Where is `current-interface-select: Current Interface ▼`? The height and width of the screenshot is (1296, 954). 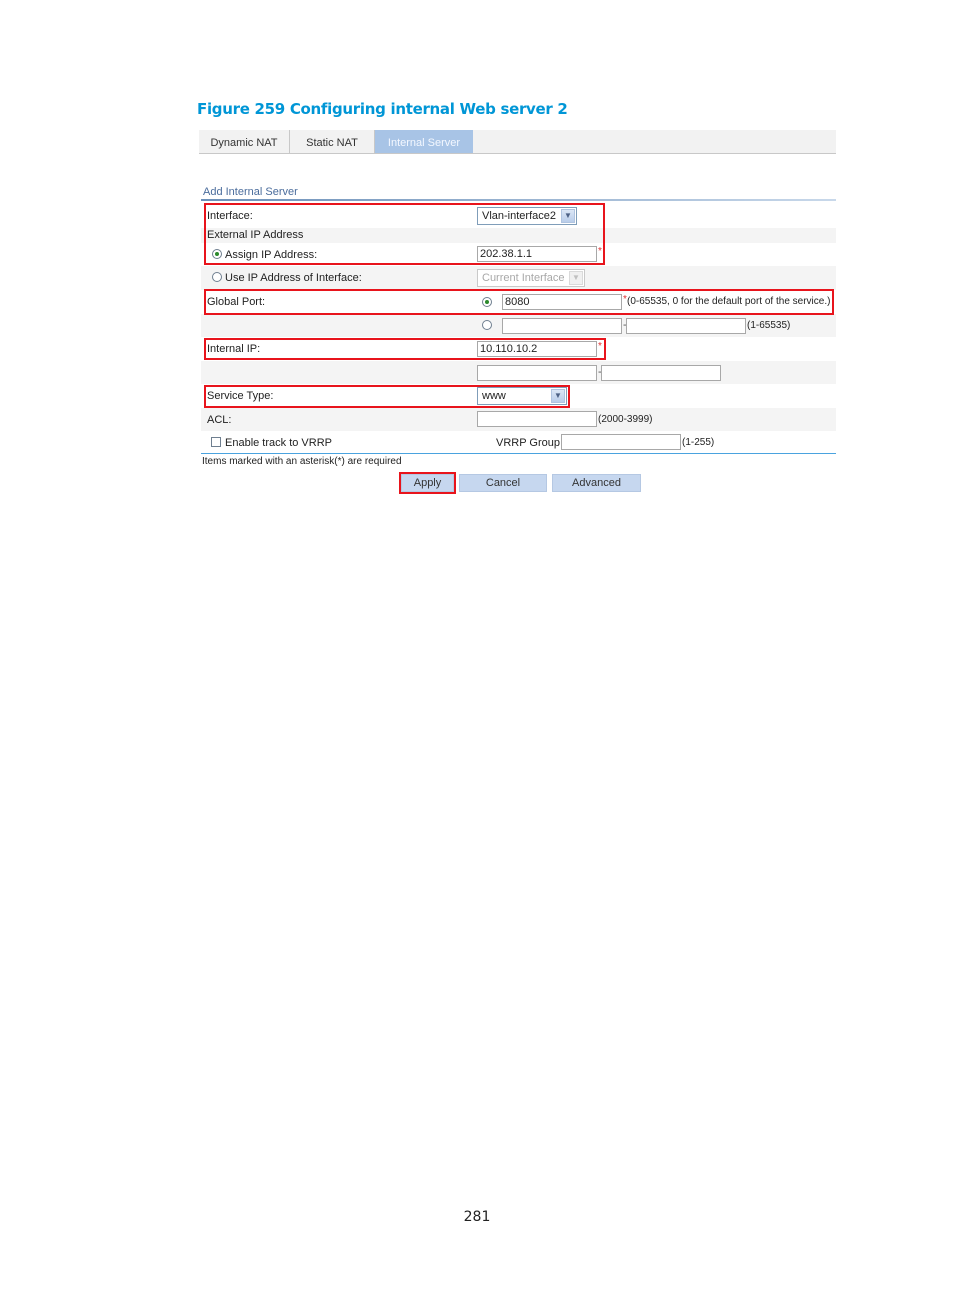
current-interface-select: Current Interface ▼ is located at coordinates (531, 278).